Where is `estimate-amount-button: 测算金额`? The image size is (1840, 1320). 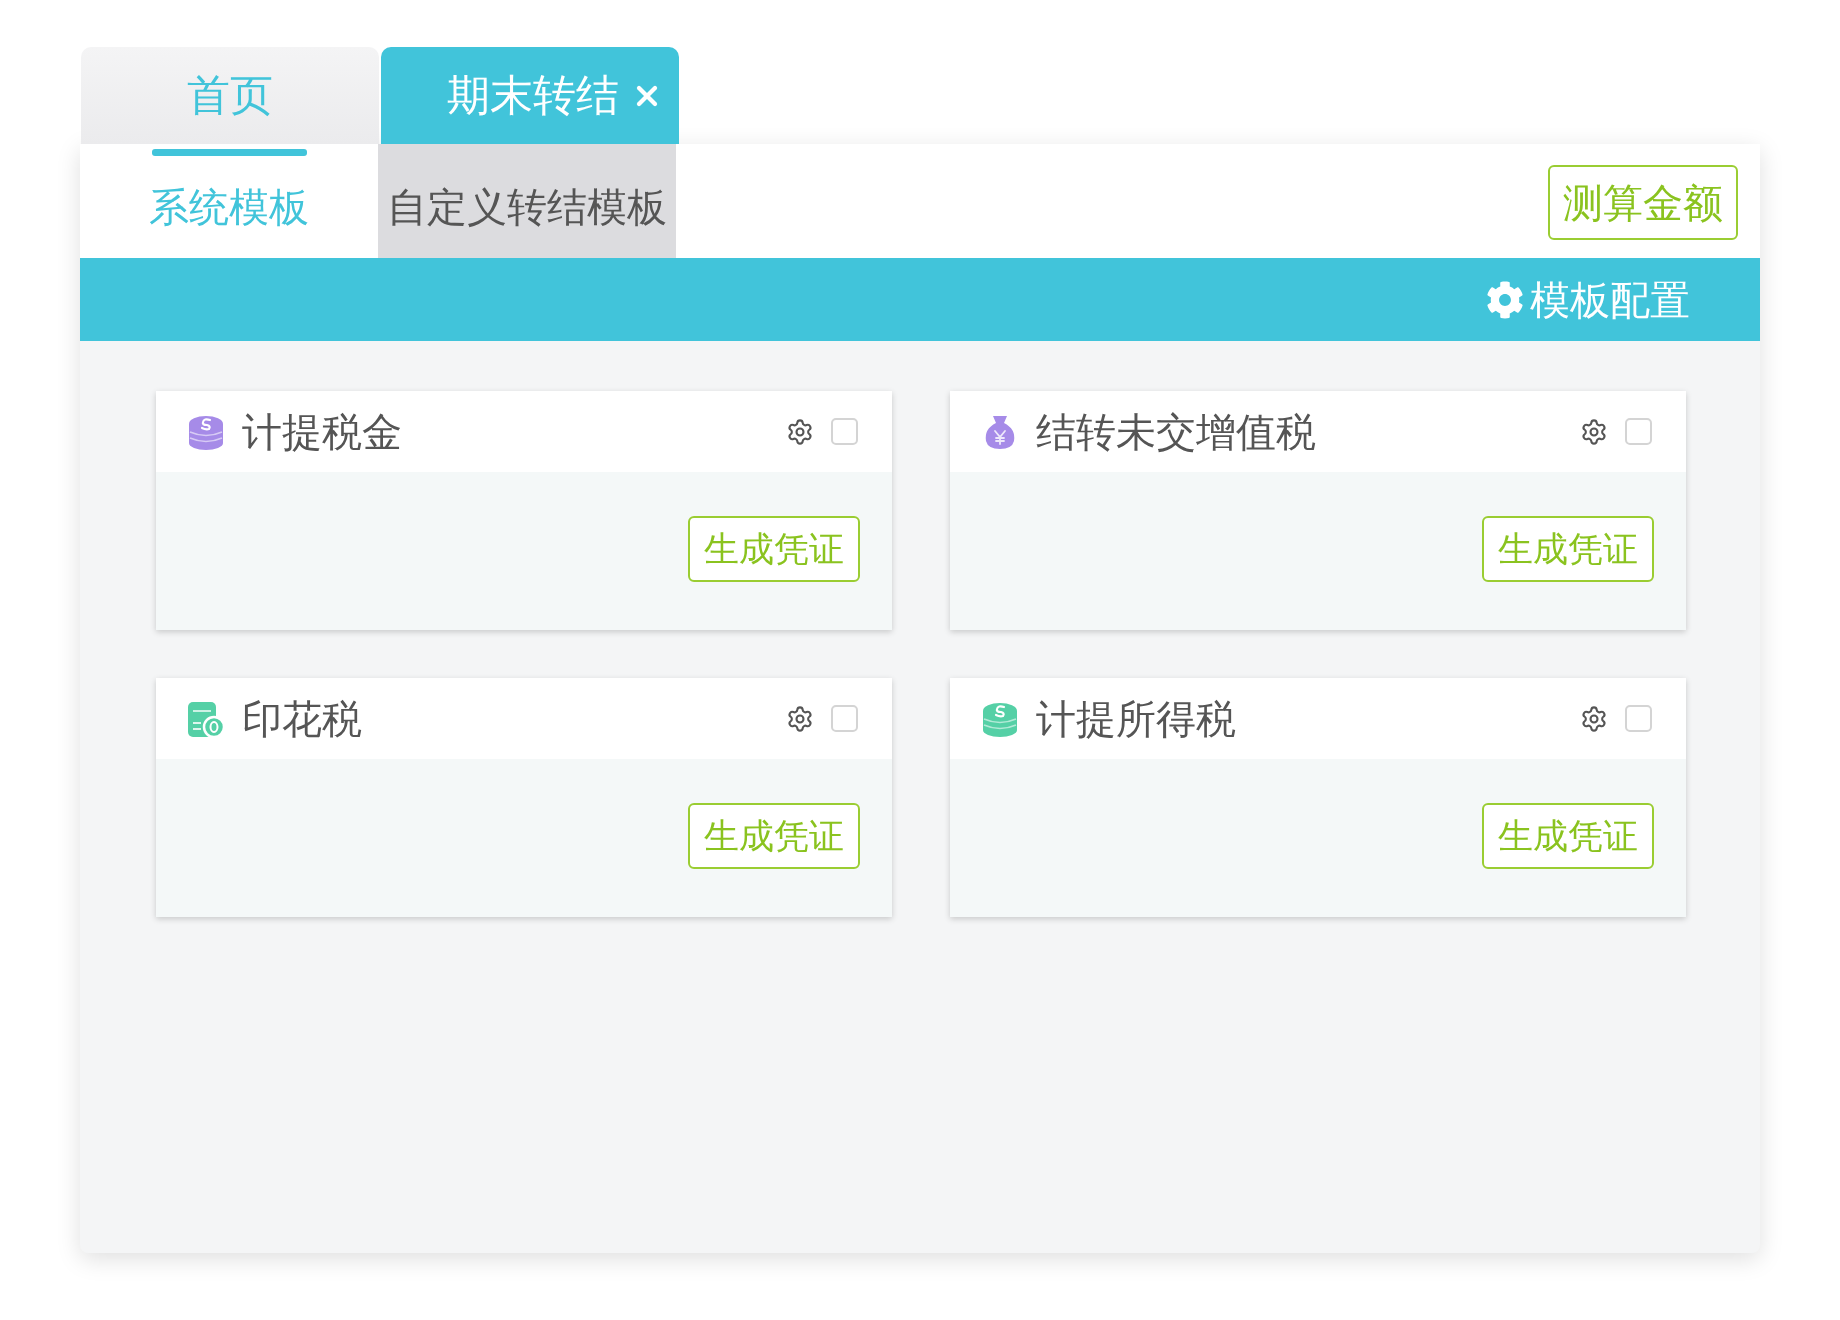
estimate-amount-button: 测算金额 is located at coordinates (1643, 202).